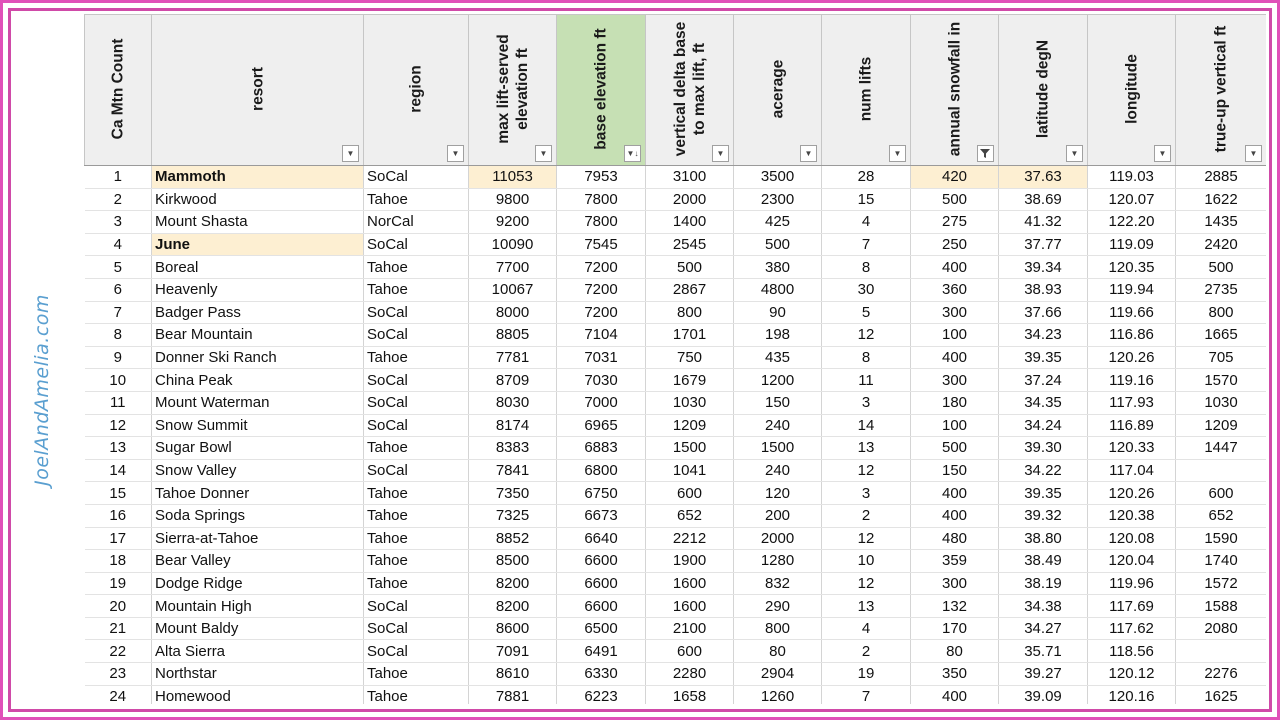 This screenshot has width=1280, height=720. Describe the element at coordinates (1220, 313) in the screenshot. I see `cell-true-up-vertical: 800` at that location.